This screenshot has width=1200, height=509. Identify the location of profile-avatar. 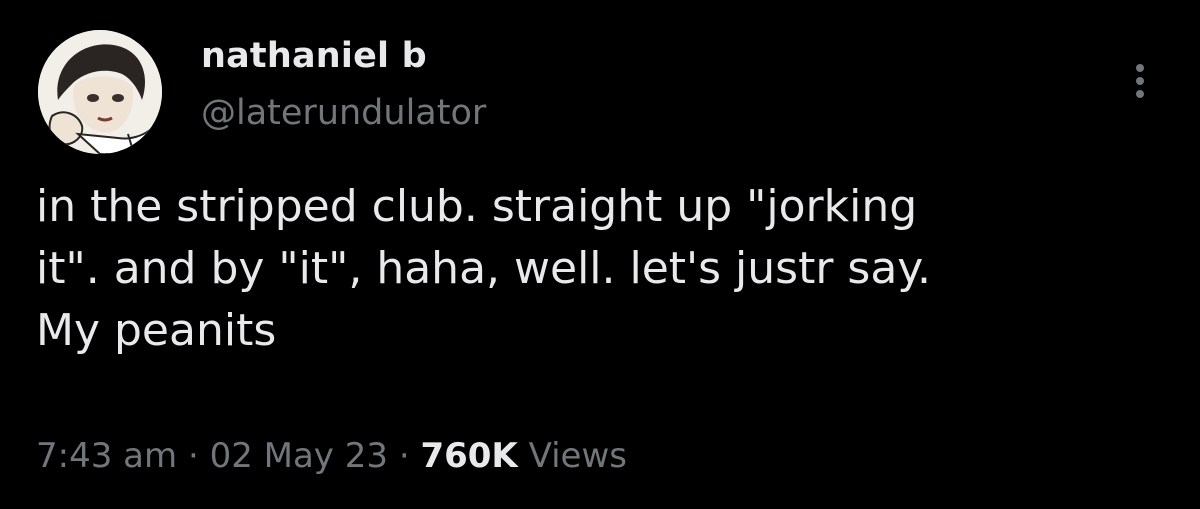
(100, 92).